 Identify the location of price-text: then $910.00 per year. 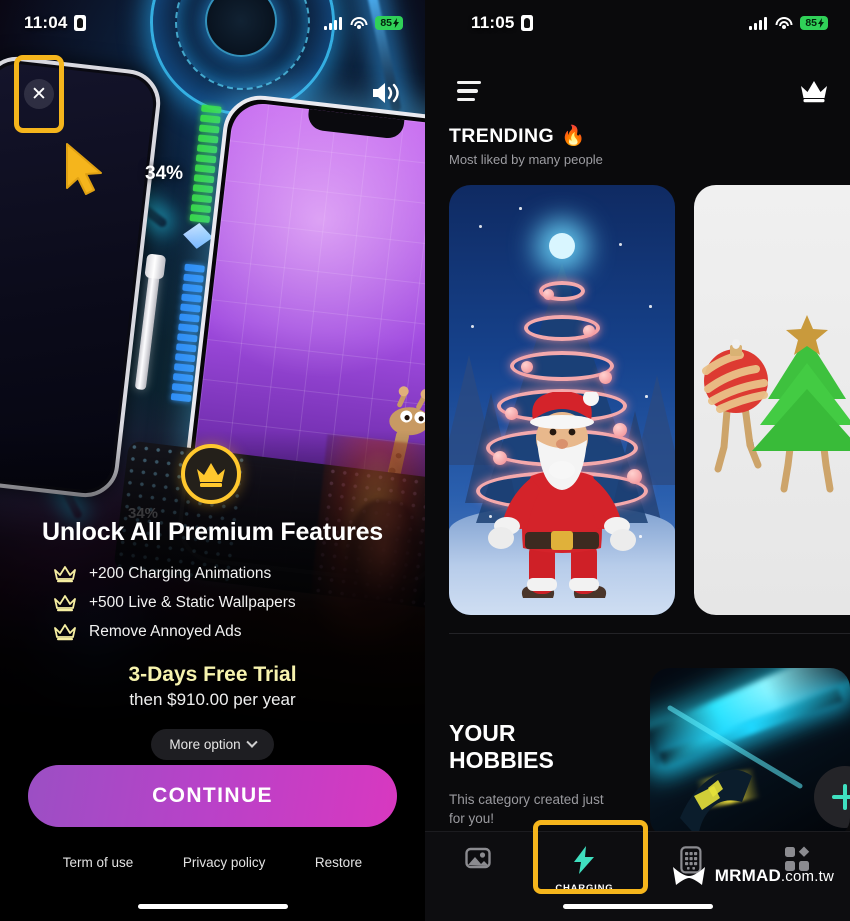
(212, 699).